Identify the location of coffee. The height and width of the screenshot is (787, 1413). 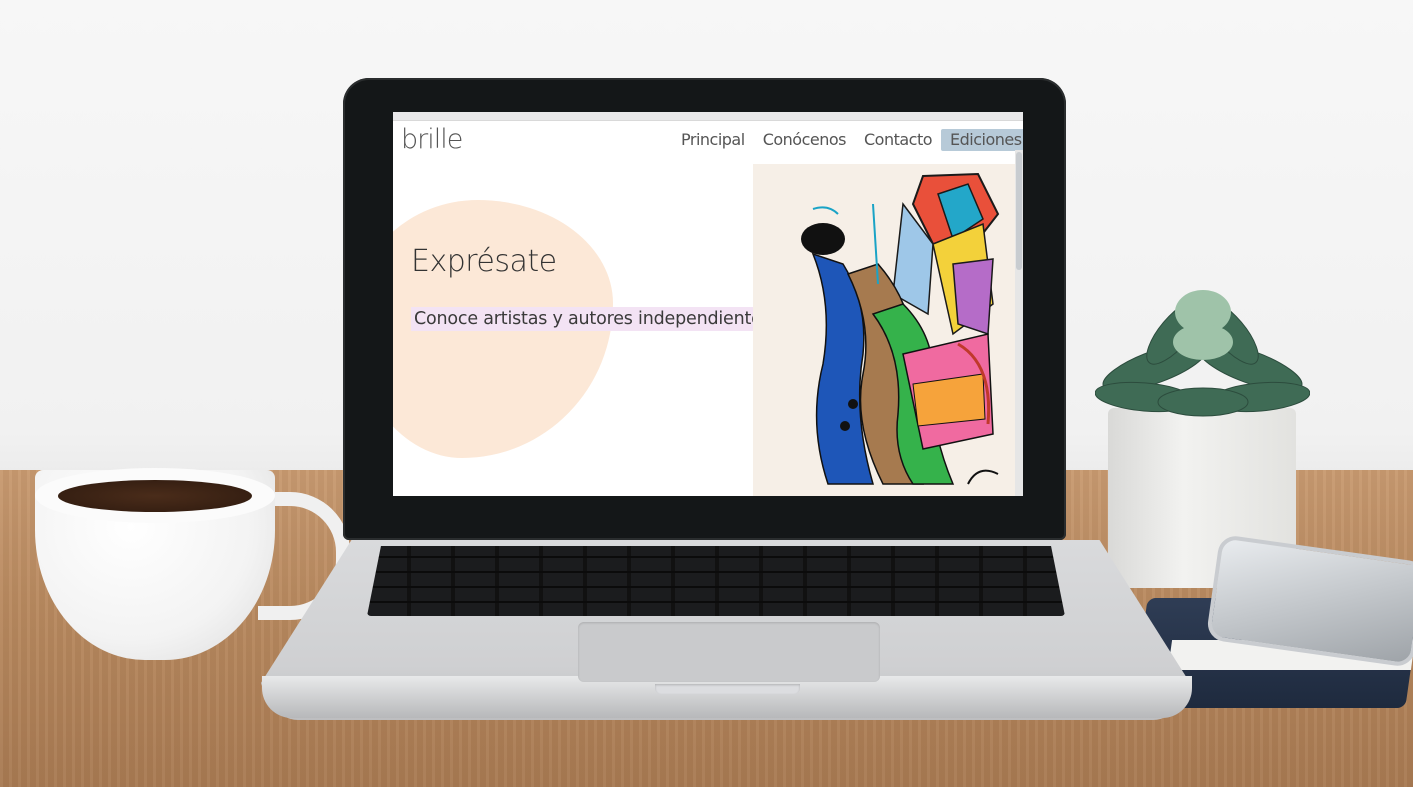
(155, 496).